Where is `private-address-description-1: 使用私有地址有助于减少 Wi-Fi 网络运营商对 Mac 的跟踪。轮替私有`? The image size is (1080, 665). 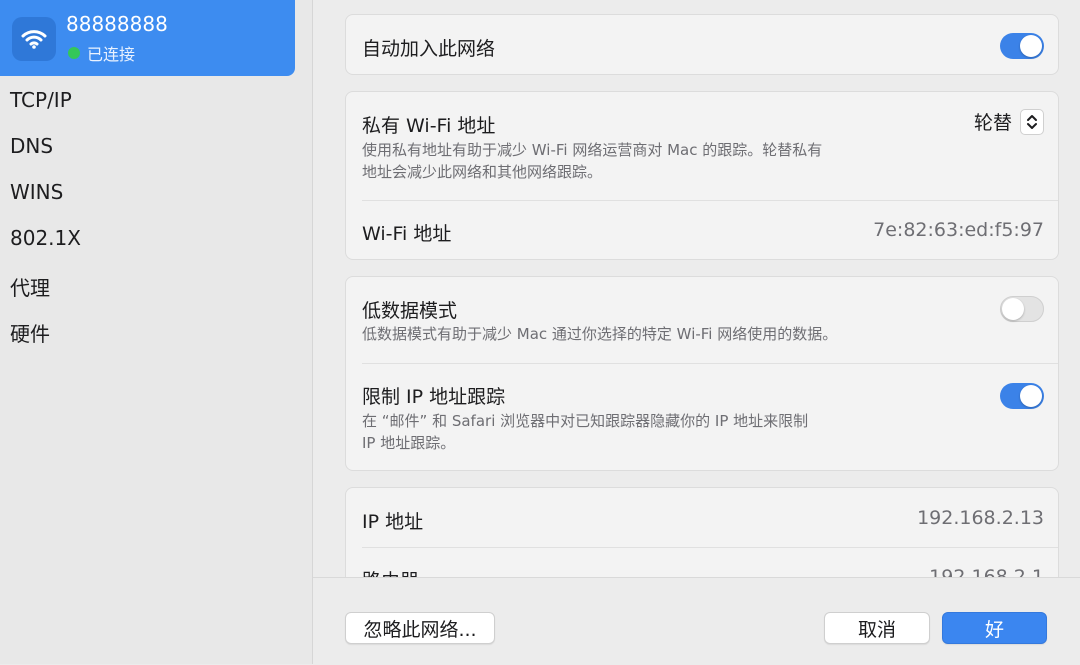 private-address-description-1: 使用私有地址有助于减少 Wi-Fi 网络运营商对 Mac 的跟踪。轮替私有 is located at coordinates (592, 150).